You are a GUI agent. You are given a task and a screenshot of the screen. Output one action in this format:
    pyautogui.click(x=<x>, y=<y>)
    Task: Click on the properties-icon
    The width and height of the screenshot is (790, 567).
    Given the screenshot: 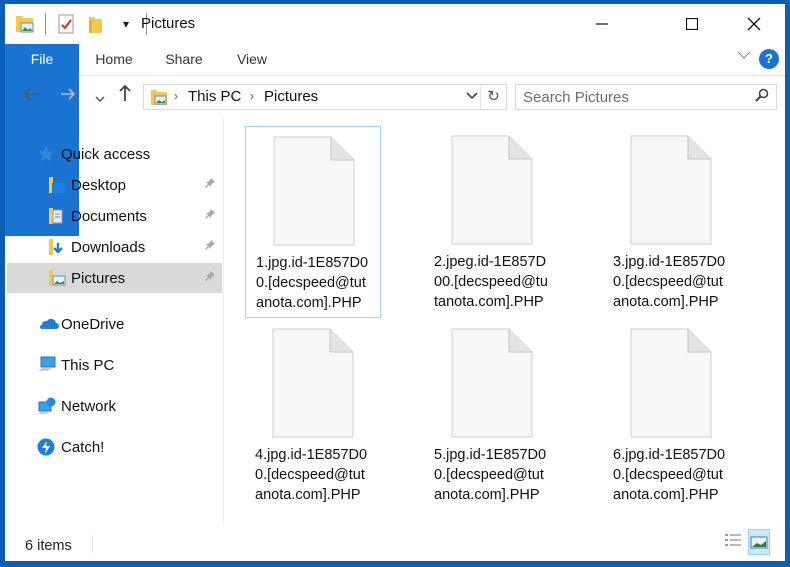 What is the action you would take?
    pyautogui.click(x=66, y=24)
    